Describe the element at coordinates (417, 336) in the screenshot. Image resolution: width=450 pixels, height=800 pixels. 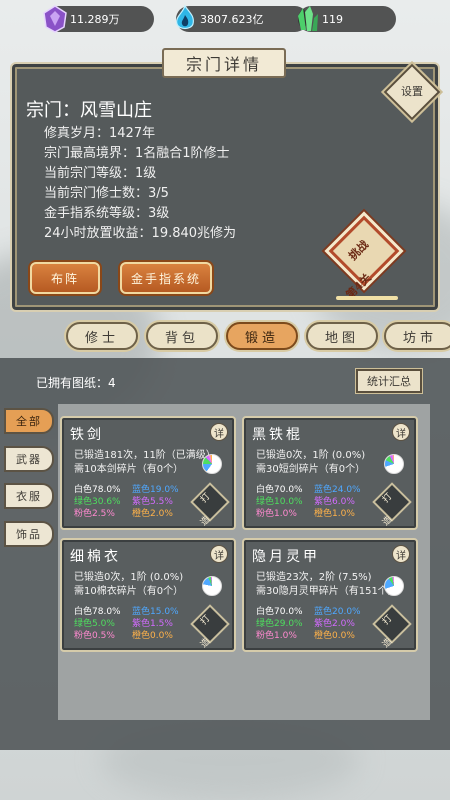
I see `tab-market: 坊市` at that location.